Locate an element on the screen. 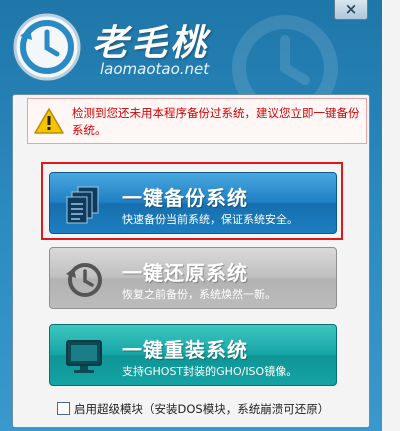 This screenshot has height=431, width=400. document-stack-icon is located at coordinates (82, 205).